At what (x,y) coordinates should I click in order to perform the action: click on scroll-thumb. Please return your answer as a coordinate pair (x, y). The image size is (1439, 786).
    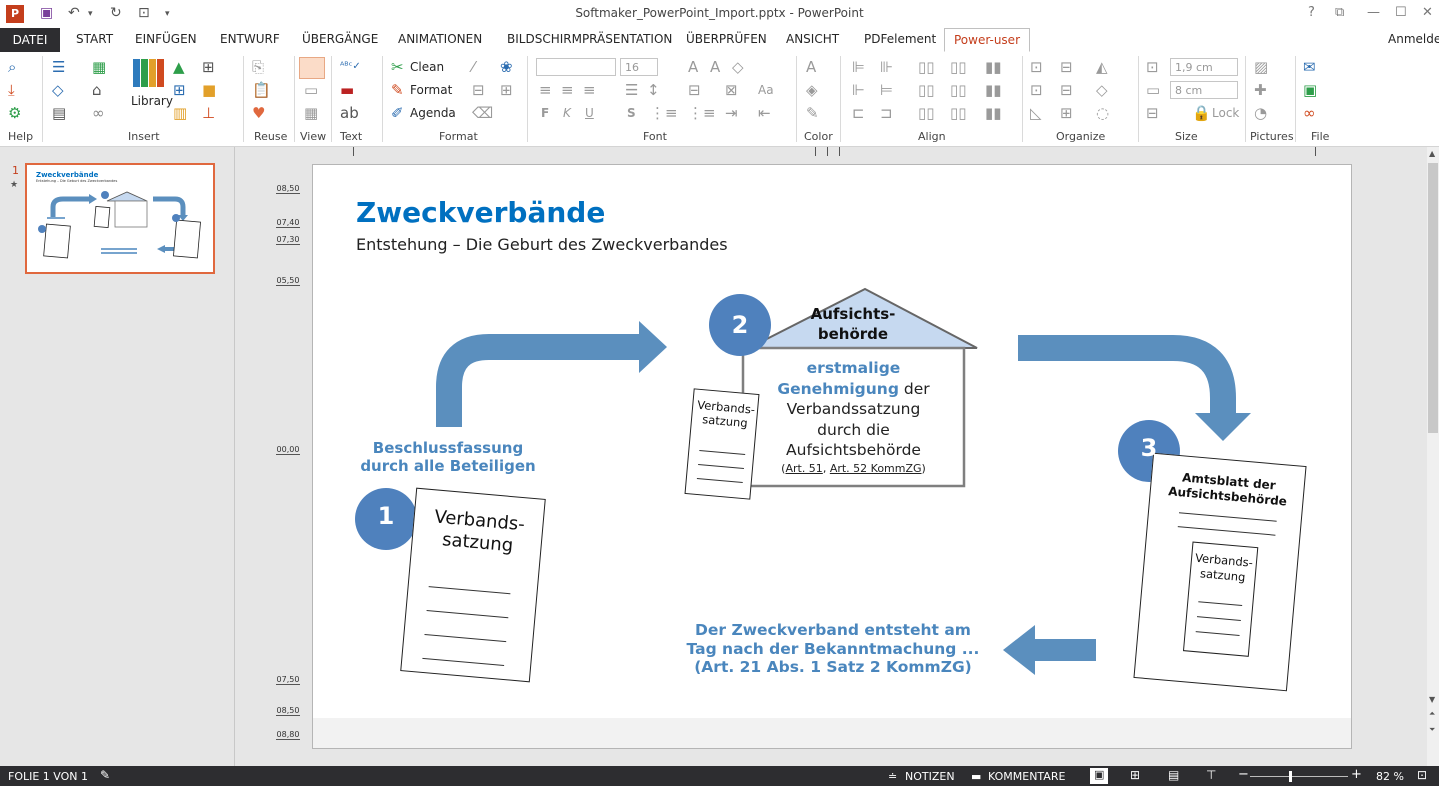
    Looking at the image, I should click on (1433, 298).